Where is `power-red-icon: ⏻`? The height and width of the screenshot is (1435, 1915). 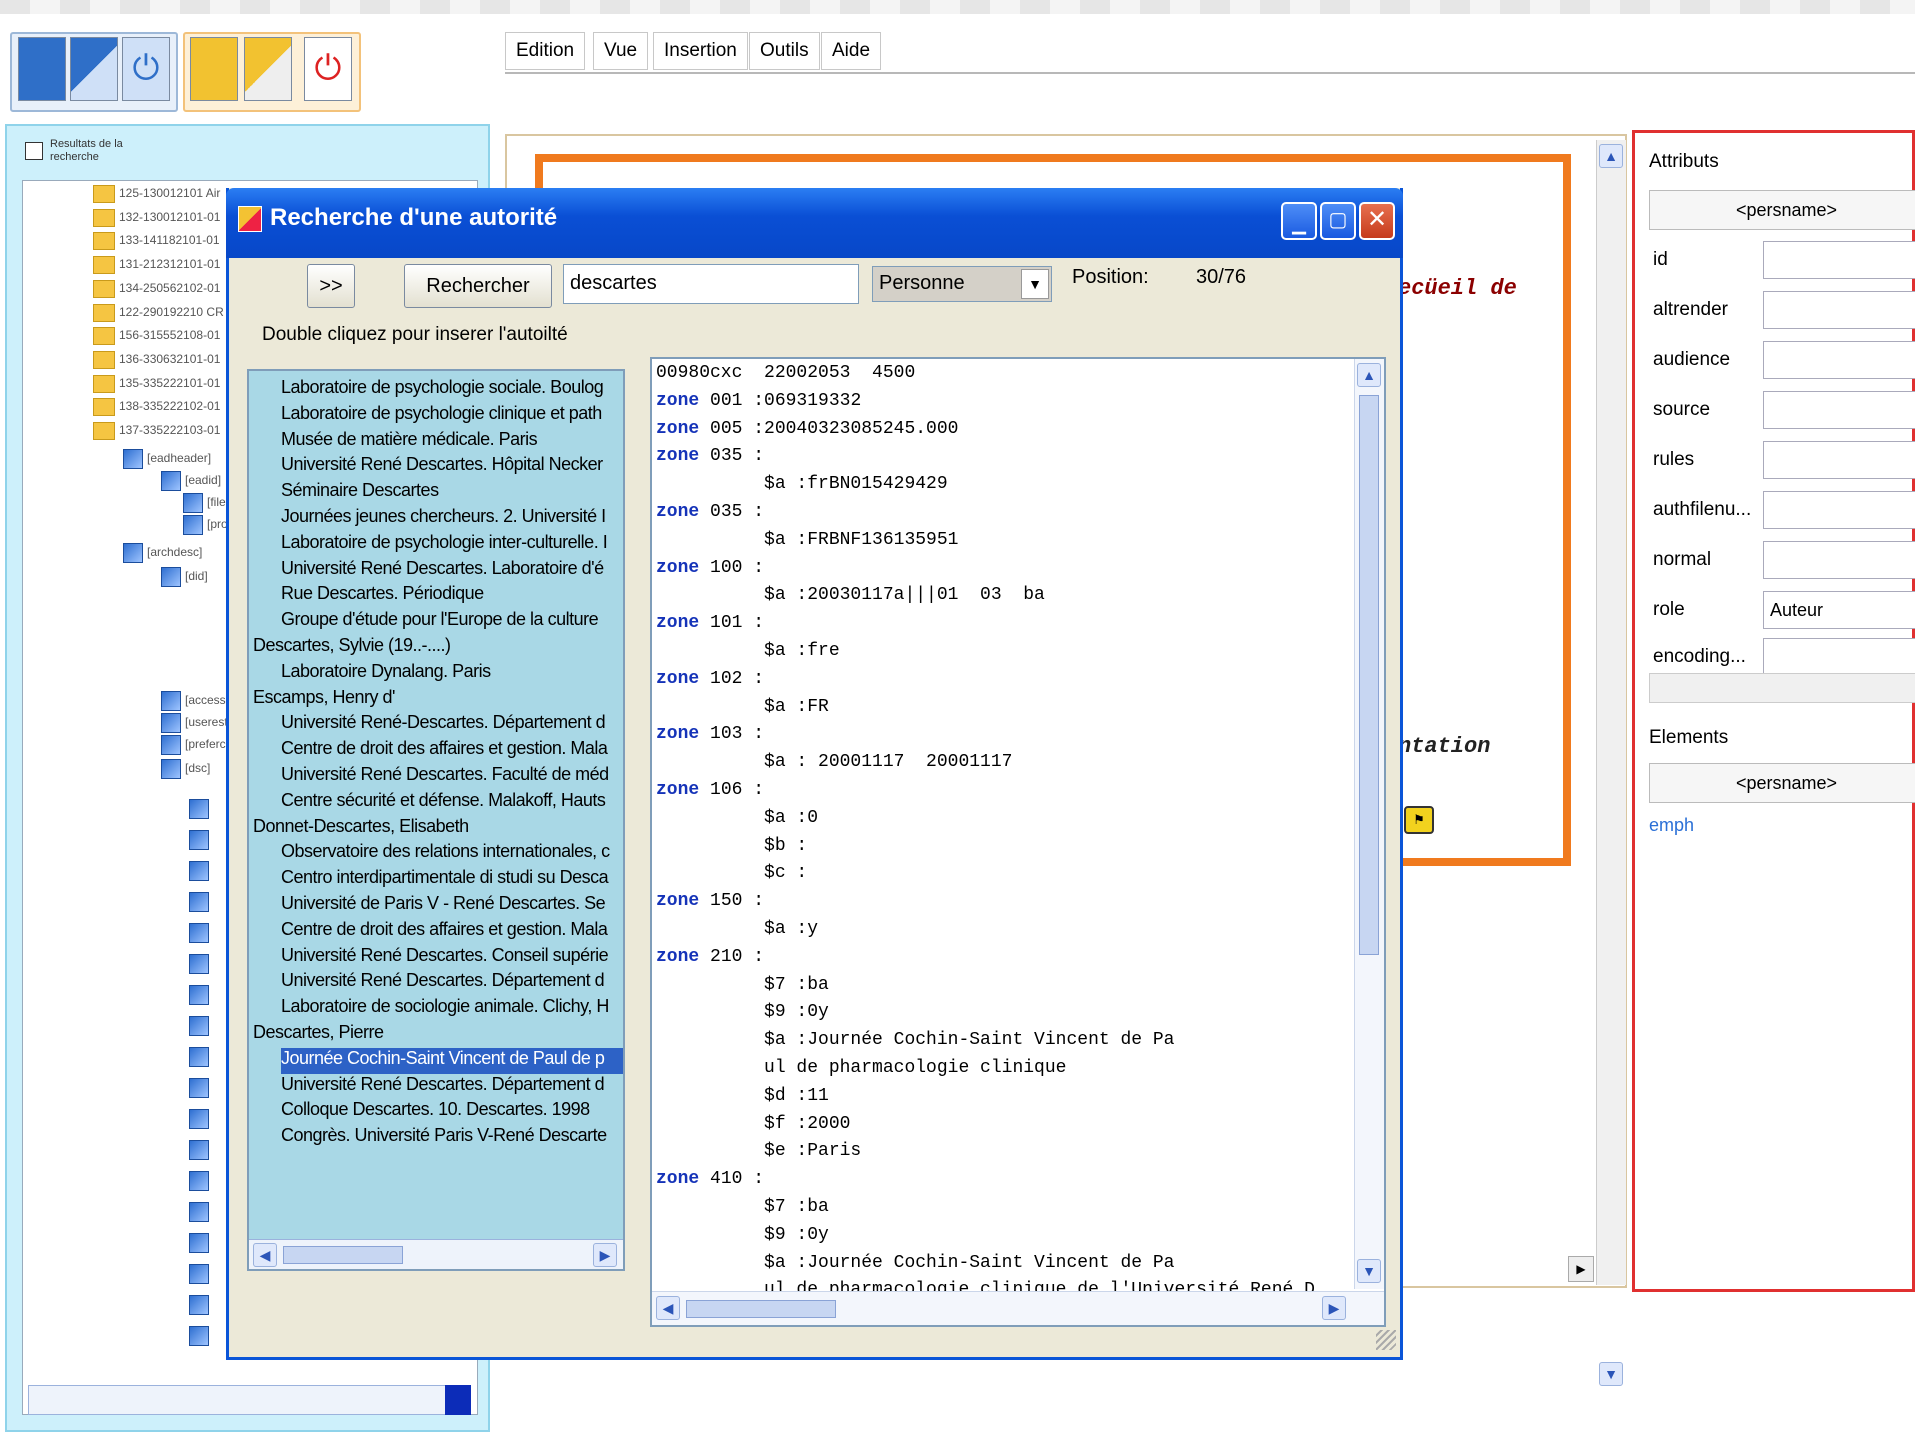
power-red-icon: ⏻ is located at coordinates (328, 69).